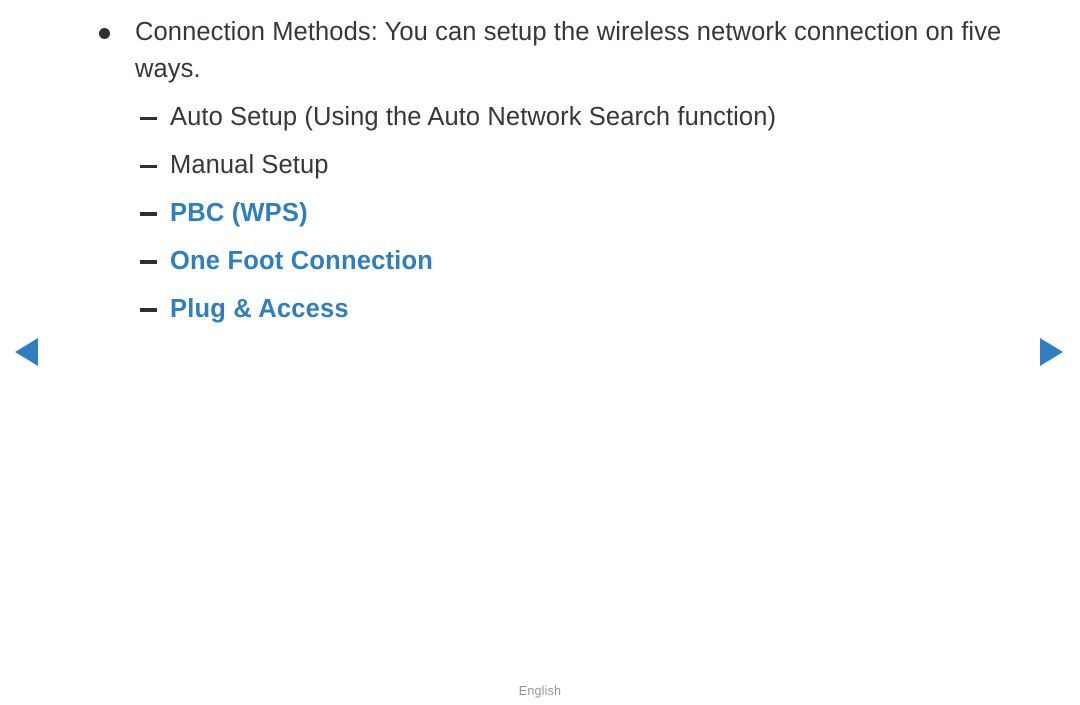 The width and height of the screenshot is (1080, 705). What do you see at coordinates (239, 213) in the screenshot?
I see `list-item-label: PBC (WPS)` at bounding box center [239, 213].